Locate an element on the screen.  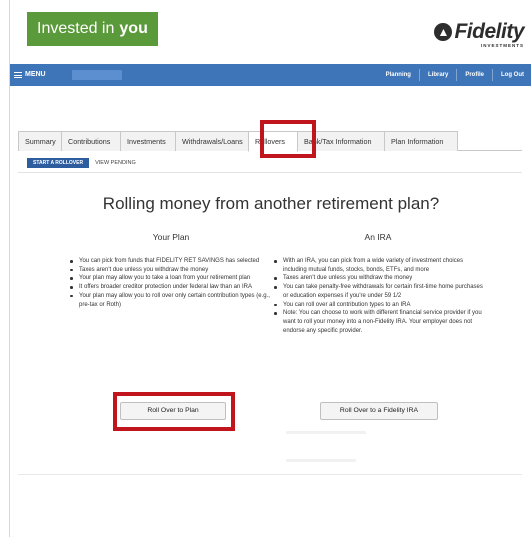
nav-link-planning: Planning is located at coordinates (398, 75).